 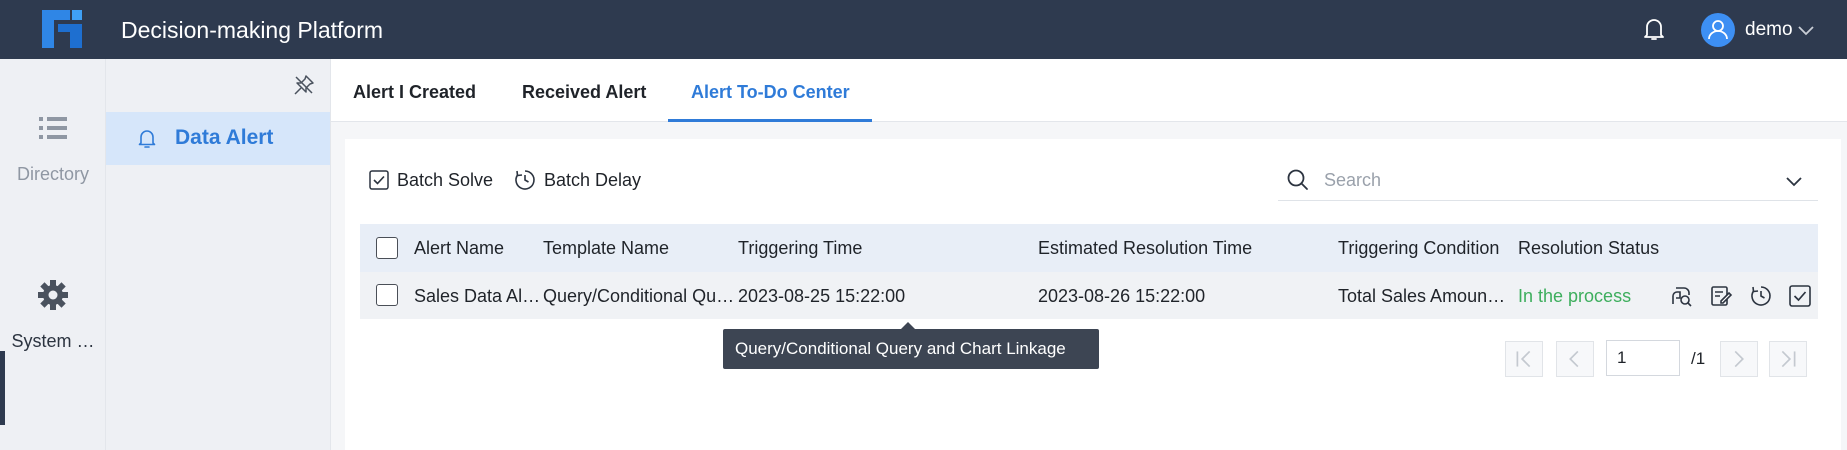 I want to click on tab-alert-i-created: Alert I Created, so click(x=414, y=92).